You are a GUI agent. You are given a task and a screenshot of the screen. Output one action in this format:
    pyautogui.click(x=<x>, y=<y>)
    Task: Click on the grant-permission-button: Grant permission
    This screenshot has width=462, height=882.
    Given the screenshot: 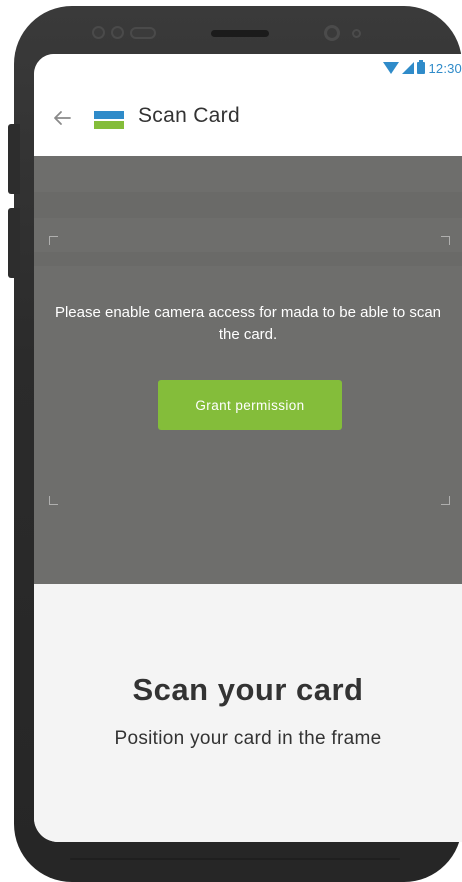 What is the action you would take?
    pyautogui.click(x=250, y=405)
    